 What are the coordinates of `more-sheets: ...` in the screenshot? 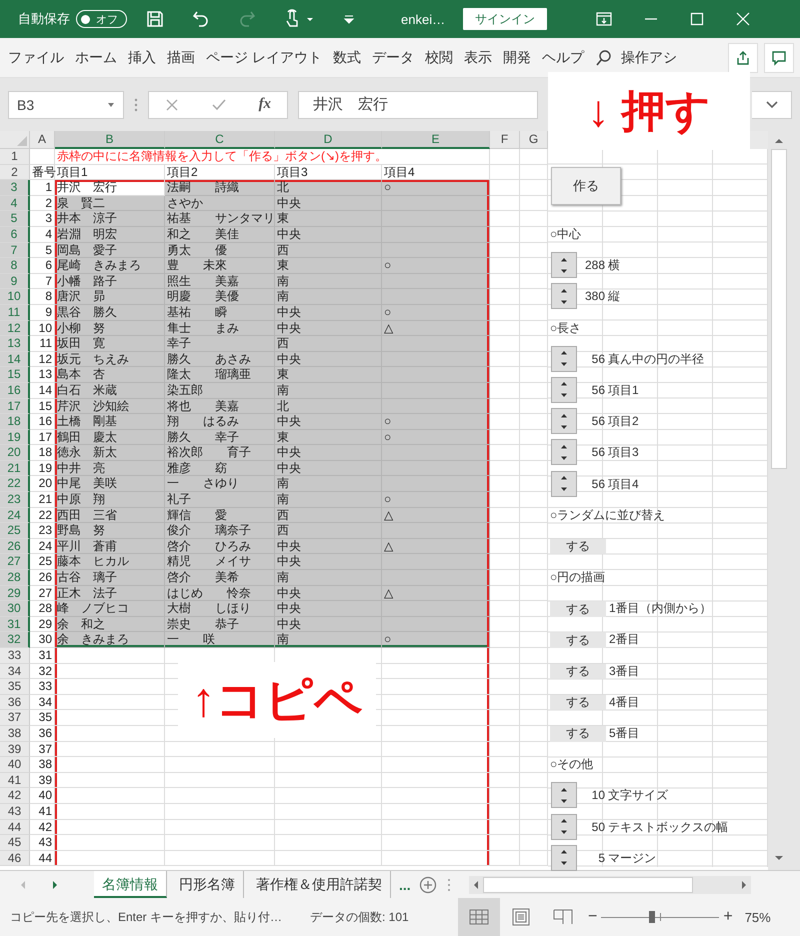 It's located at (405, 884).